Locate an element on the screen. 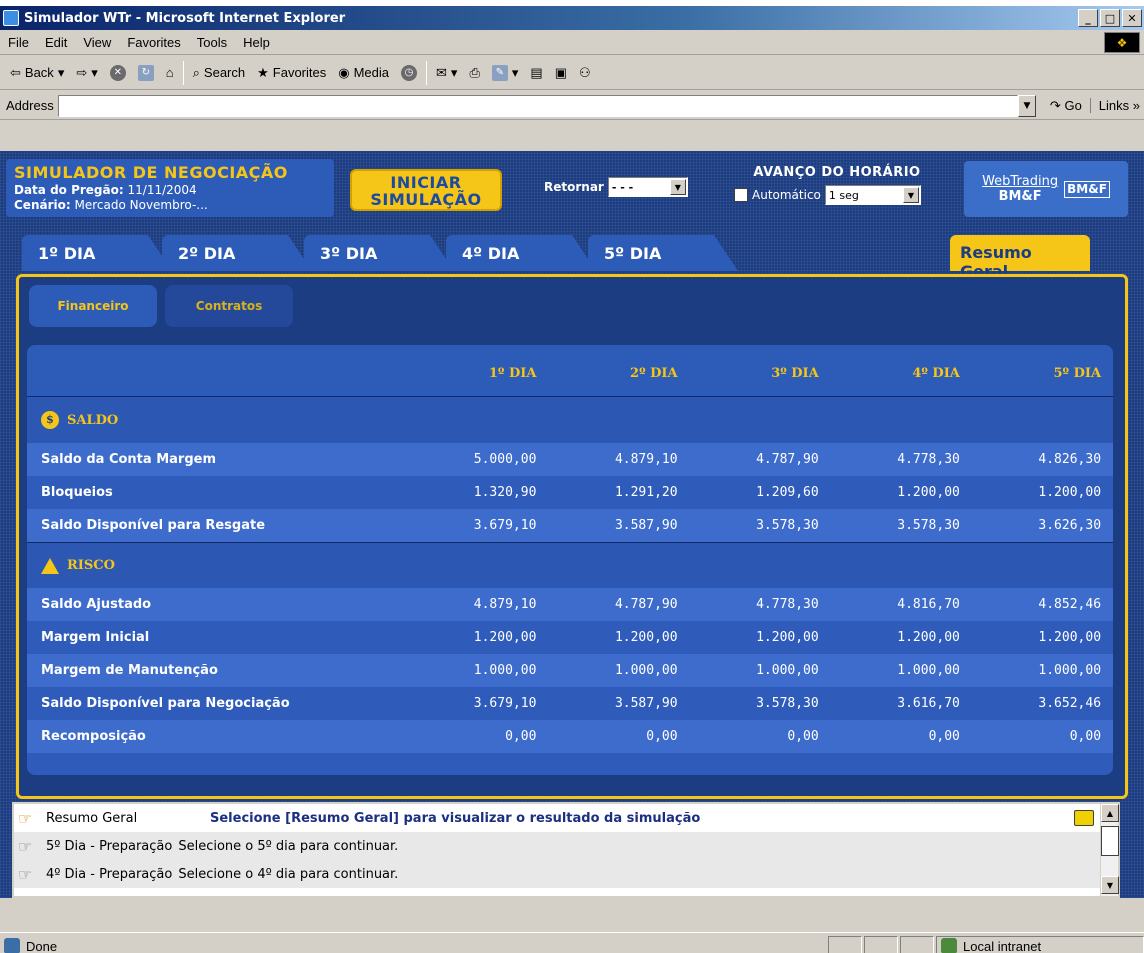 This screenshot has width=1144, height=953. home-button: ⌂ is located at coordinates (170, 72).